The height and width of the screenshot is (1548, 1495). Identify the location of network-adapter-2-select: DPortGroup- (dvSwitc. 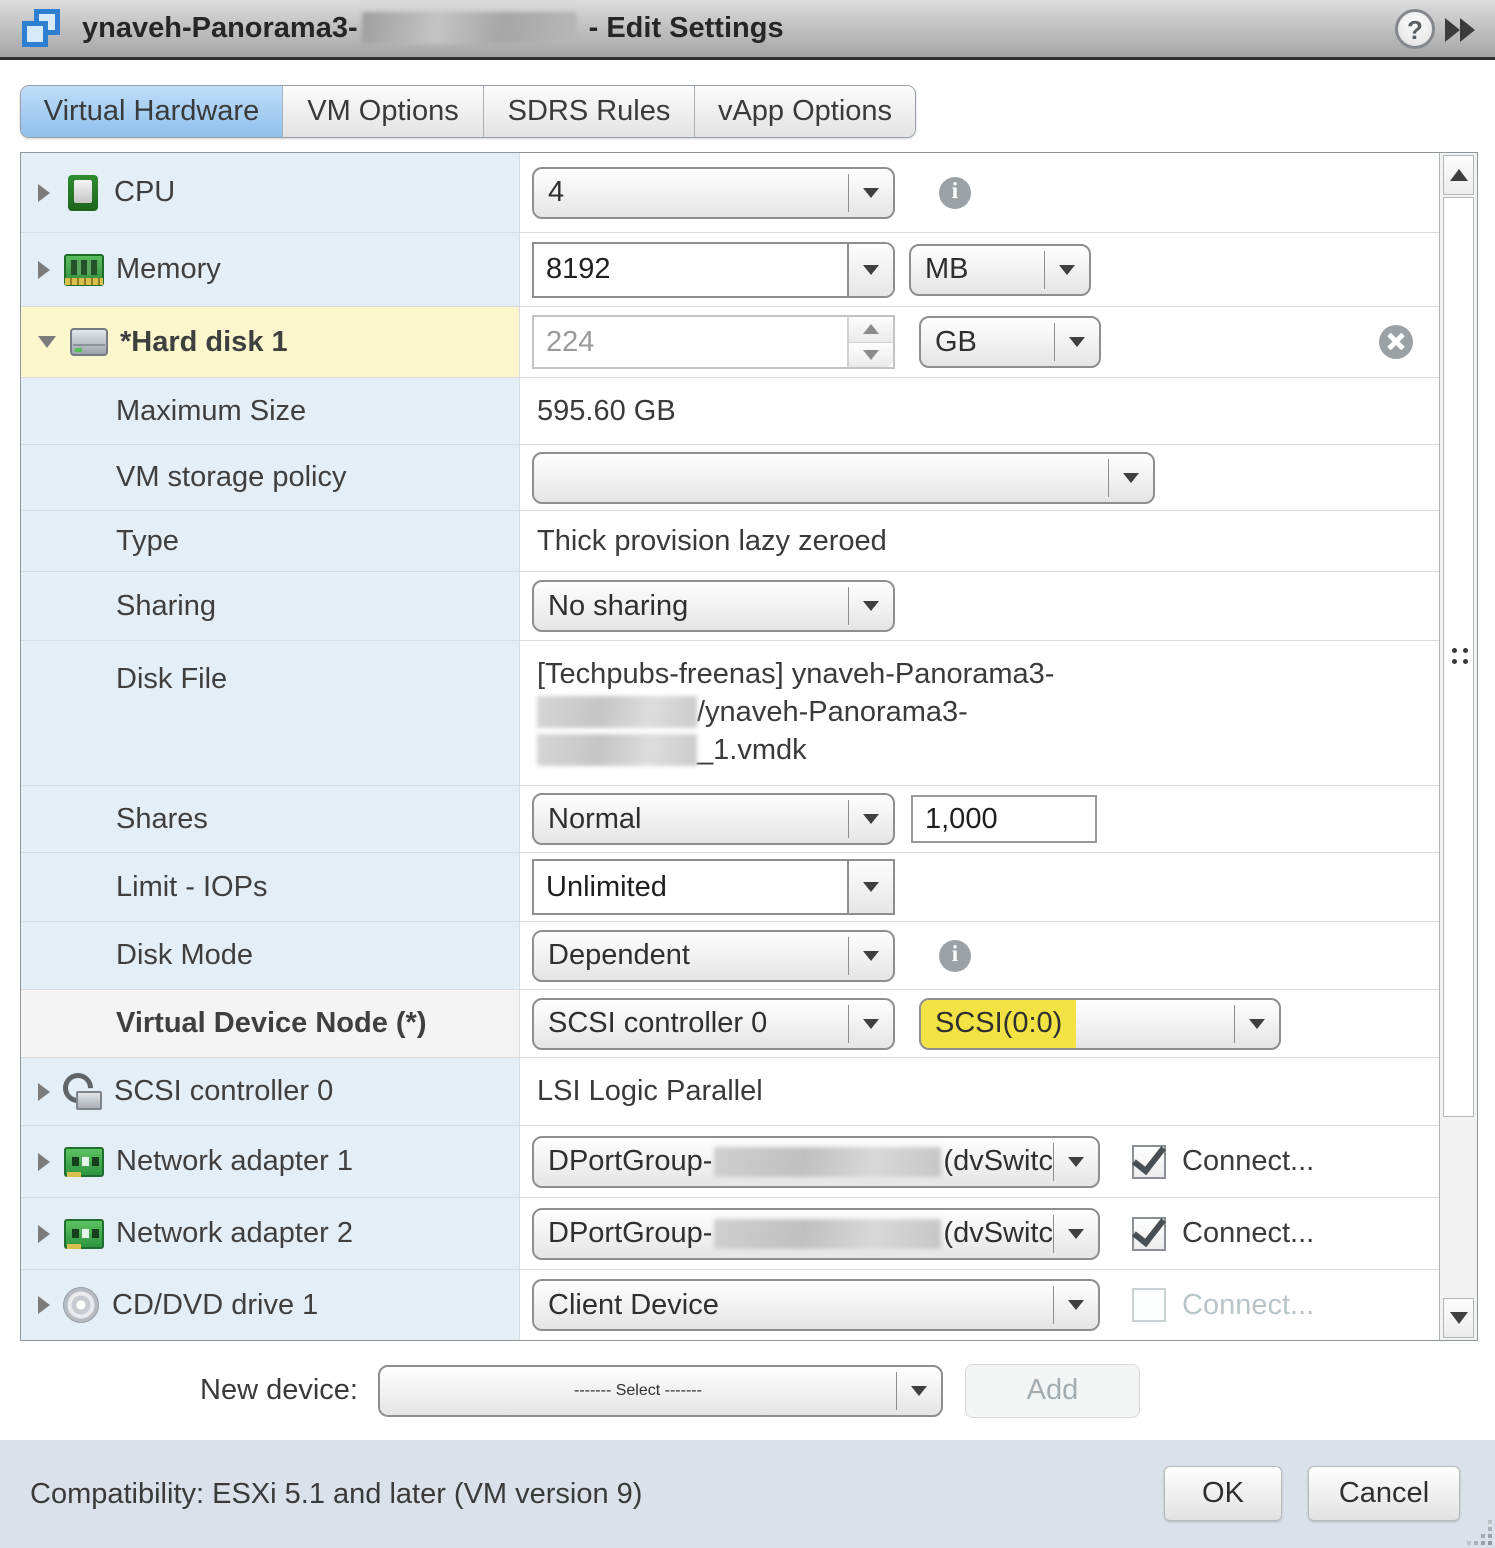
(816, 1233).